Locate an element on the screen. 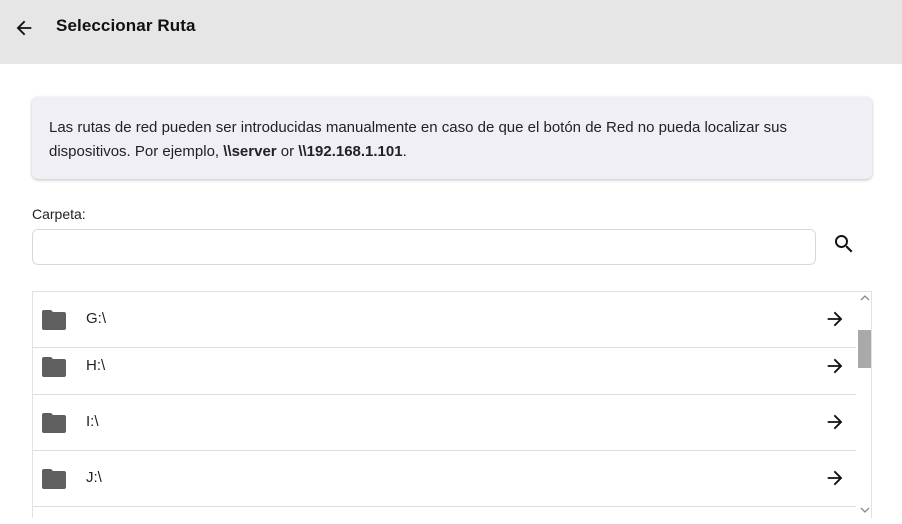 The image size is (902, 524). search-button is located at coordinates (844, 244).